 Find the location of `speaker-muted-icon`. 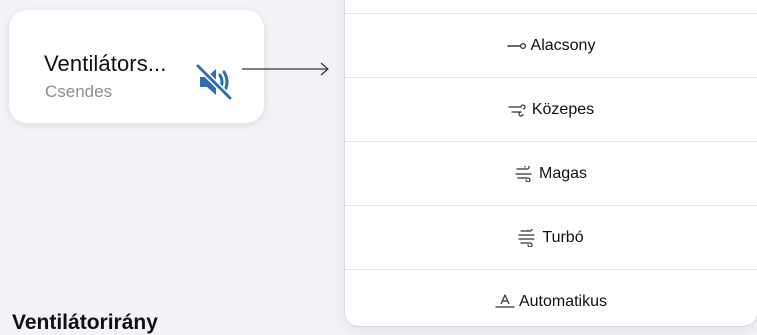

speaker-muted-icon is located at coordinates (214, 82).